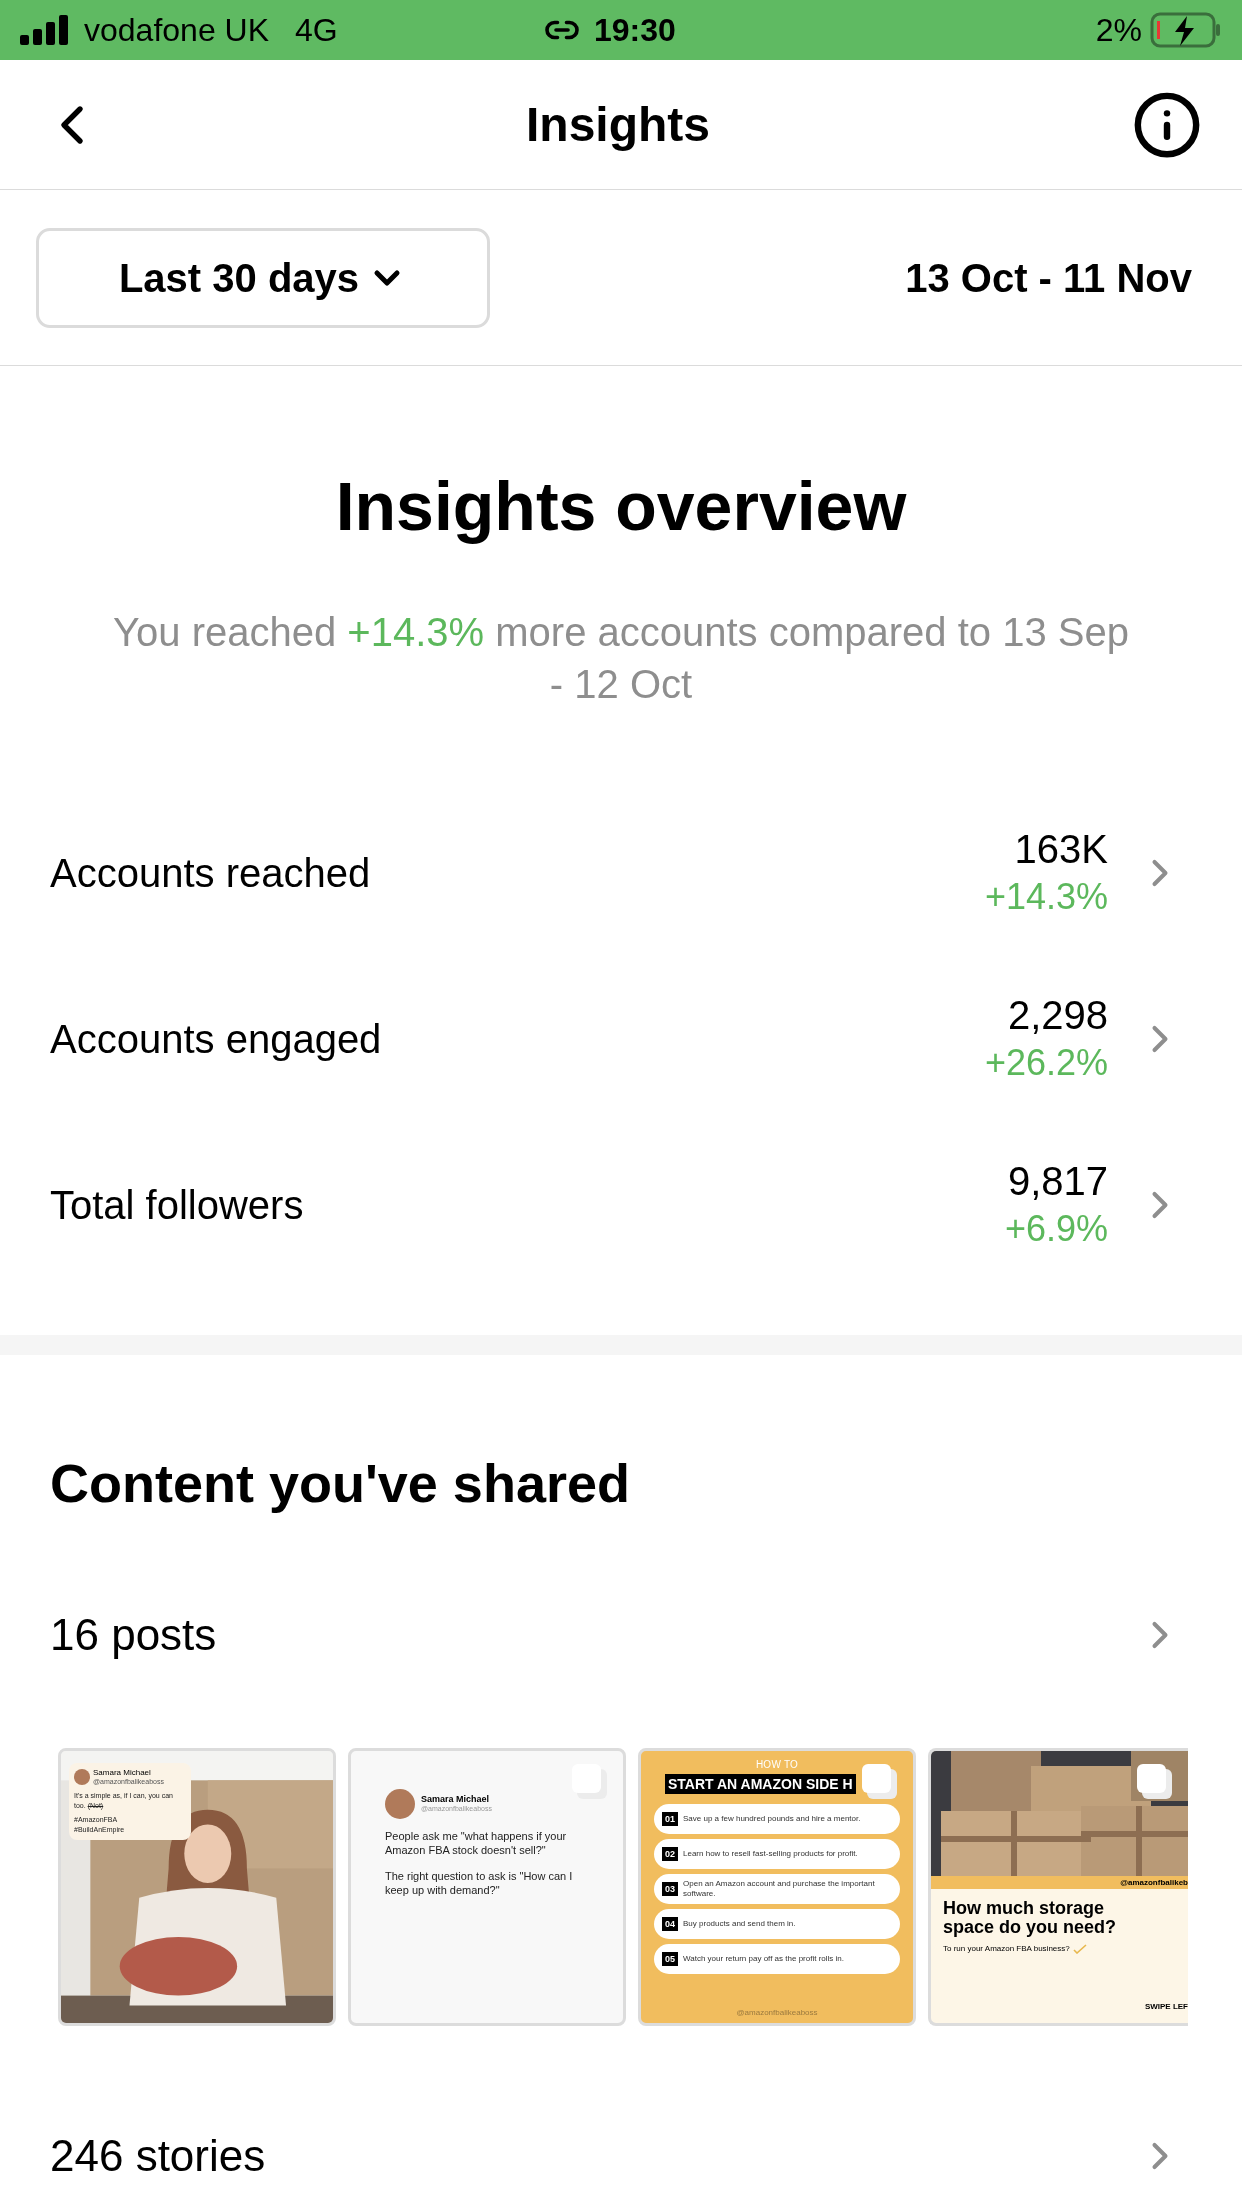 The height and width of the screenshot is (2208, 1242). Describe the element at coordinates (621, 1205) in the screenshot. I see `metric-row: Total followers 9,817 +6.9%` at that location.